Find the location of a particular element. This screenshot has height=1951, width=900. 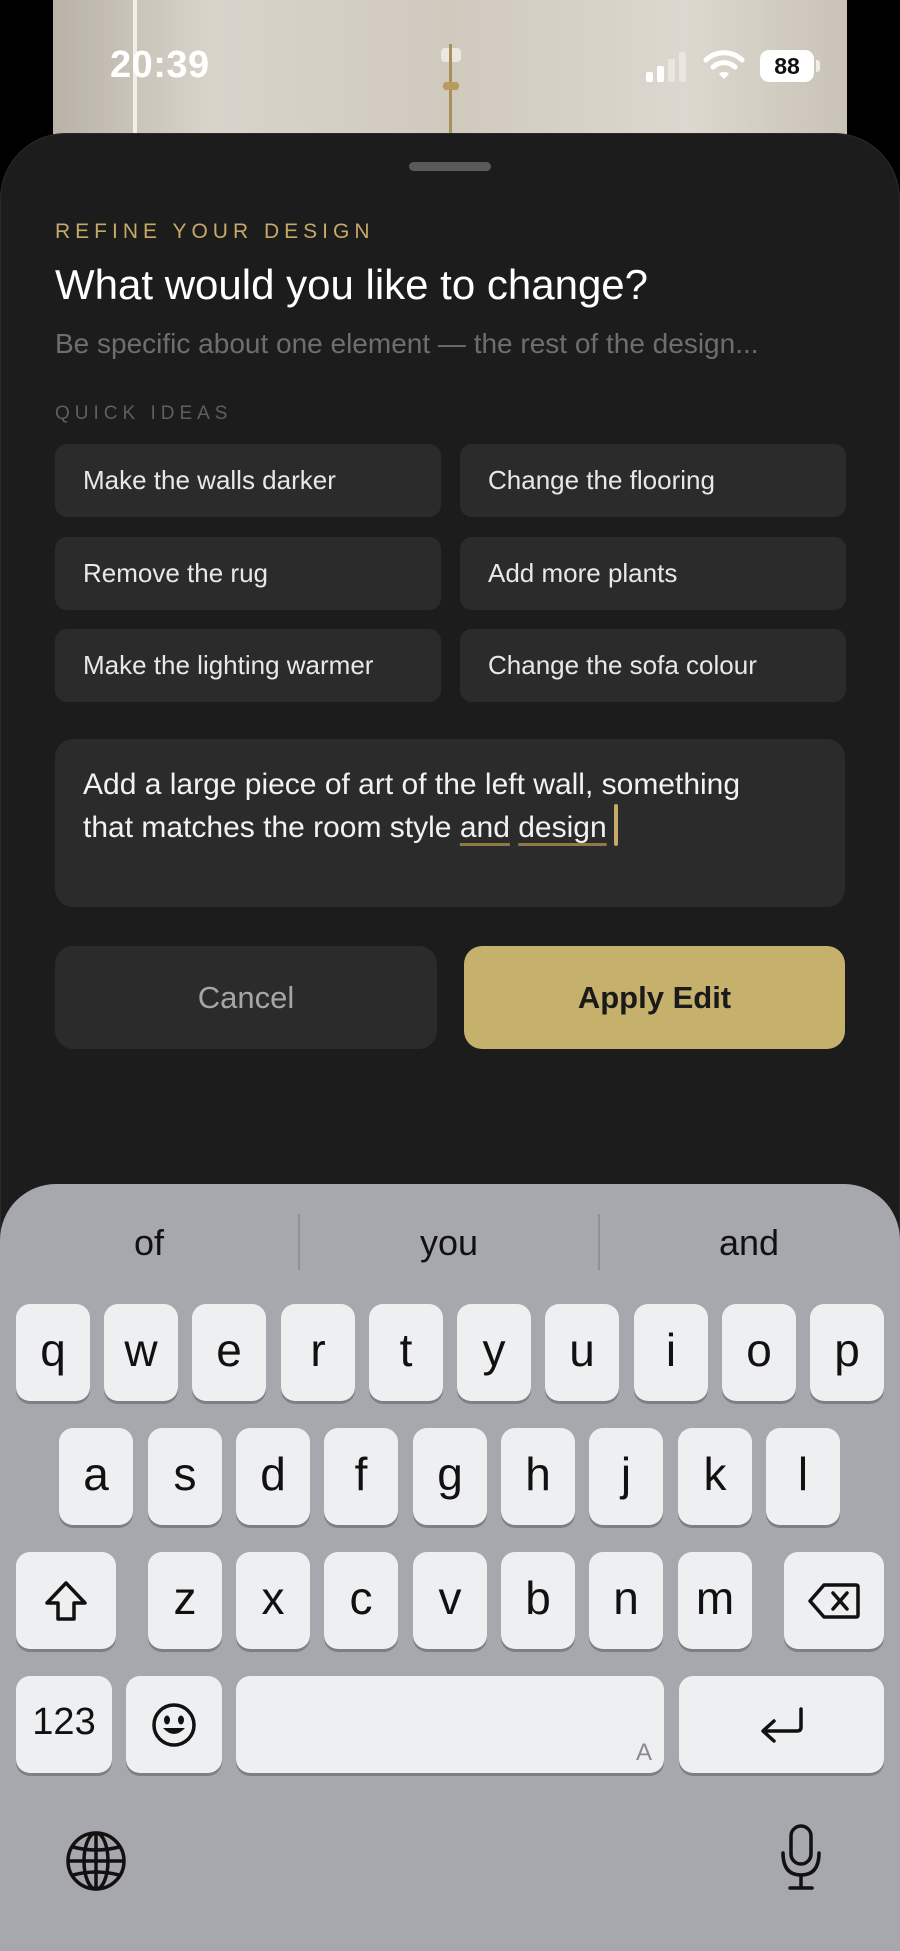

key-y: y is located at coordinates (494, 1352).